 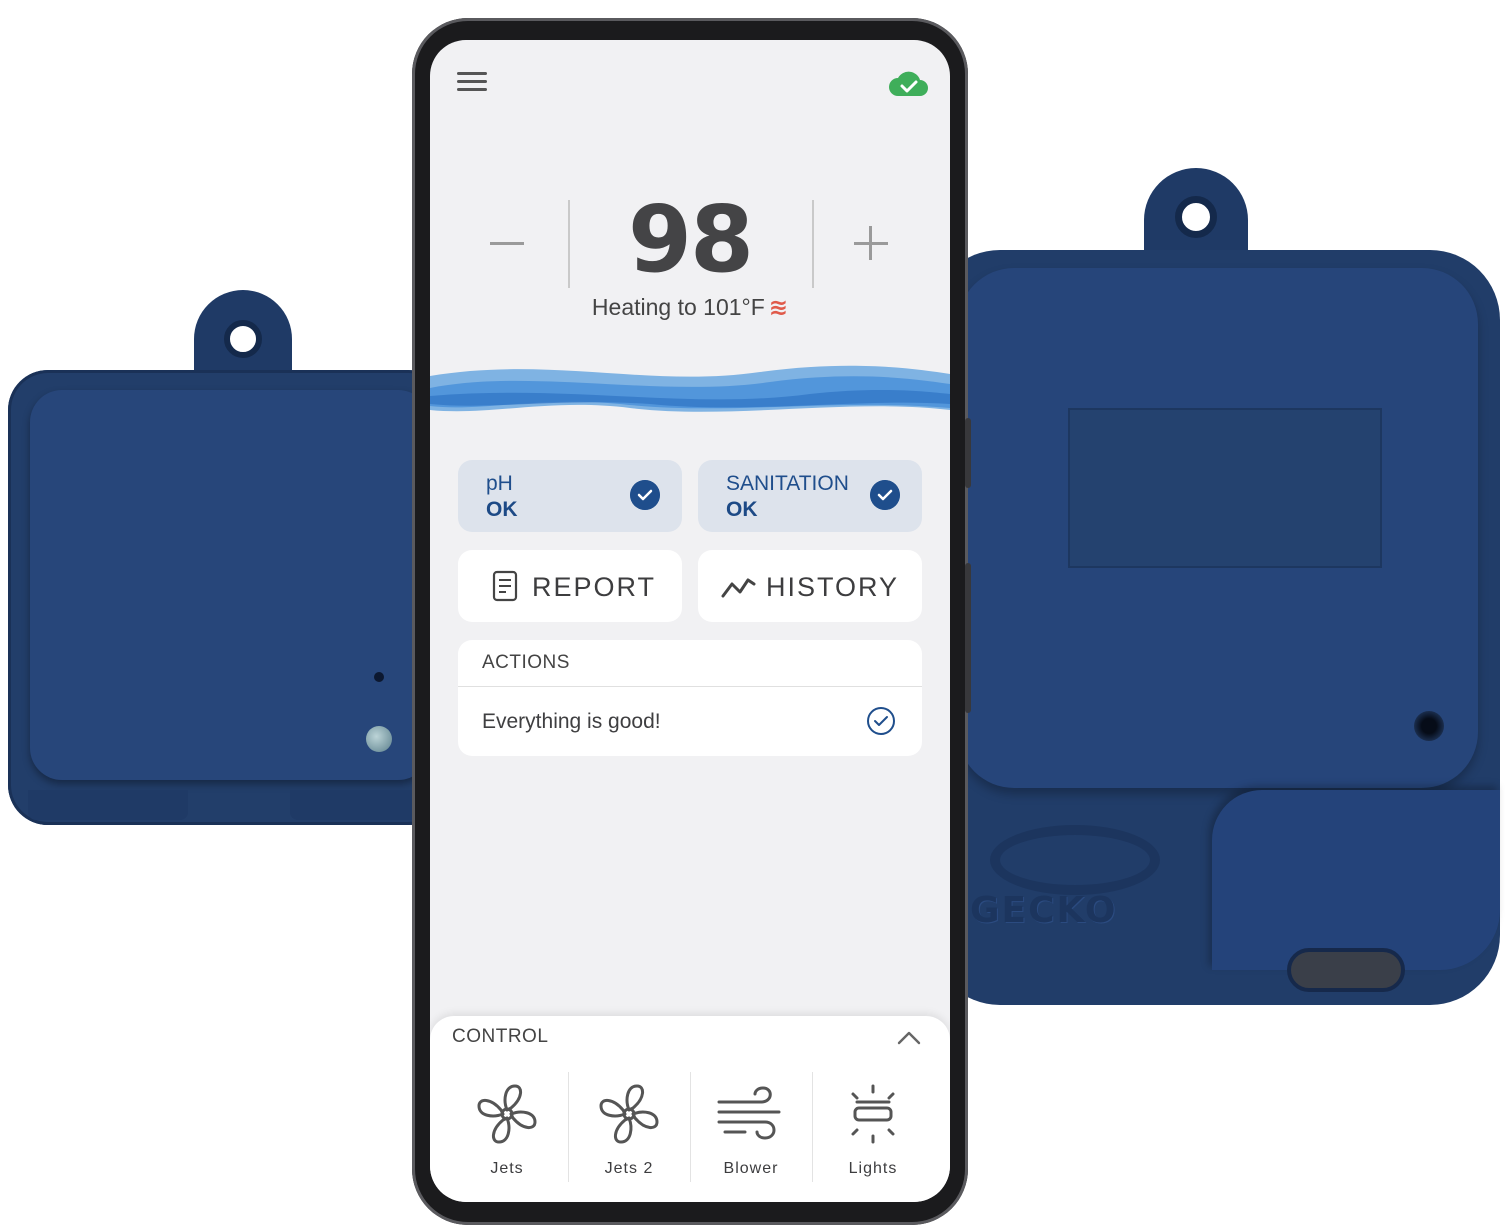 What do you see at coordinates (502, 509) in the screenshot?
I see `ph-value: OK` at bounding box center [502, 509].